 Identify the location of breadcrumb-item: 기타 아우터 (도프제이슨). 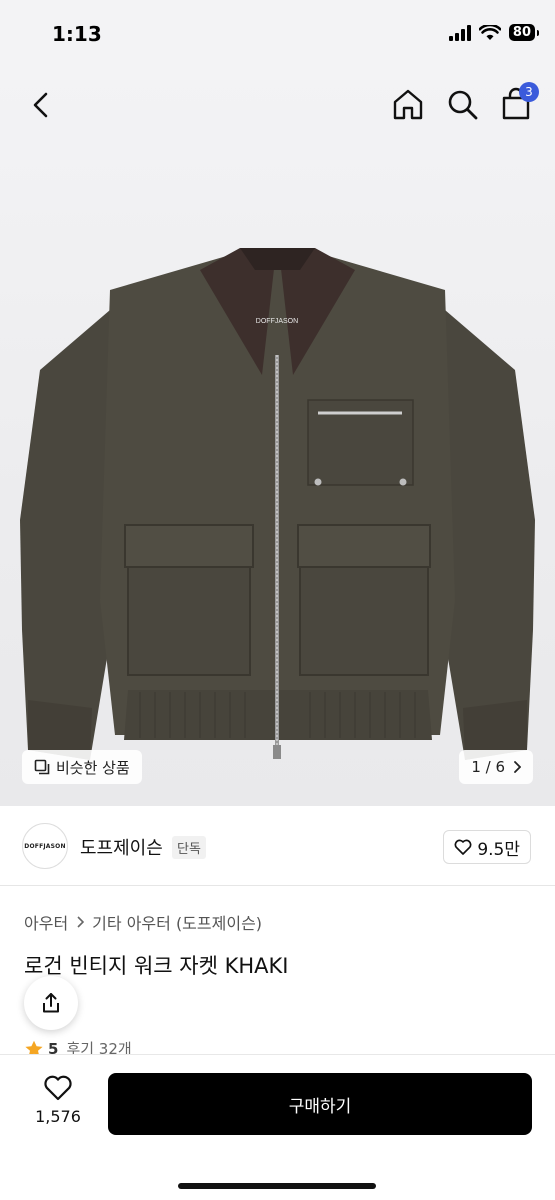
(177, 922).